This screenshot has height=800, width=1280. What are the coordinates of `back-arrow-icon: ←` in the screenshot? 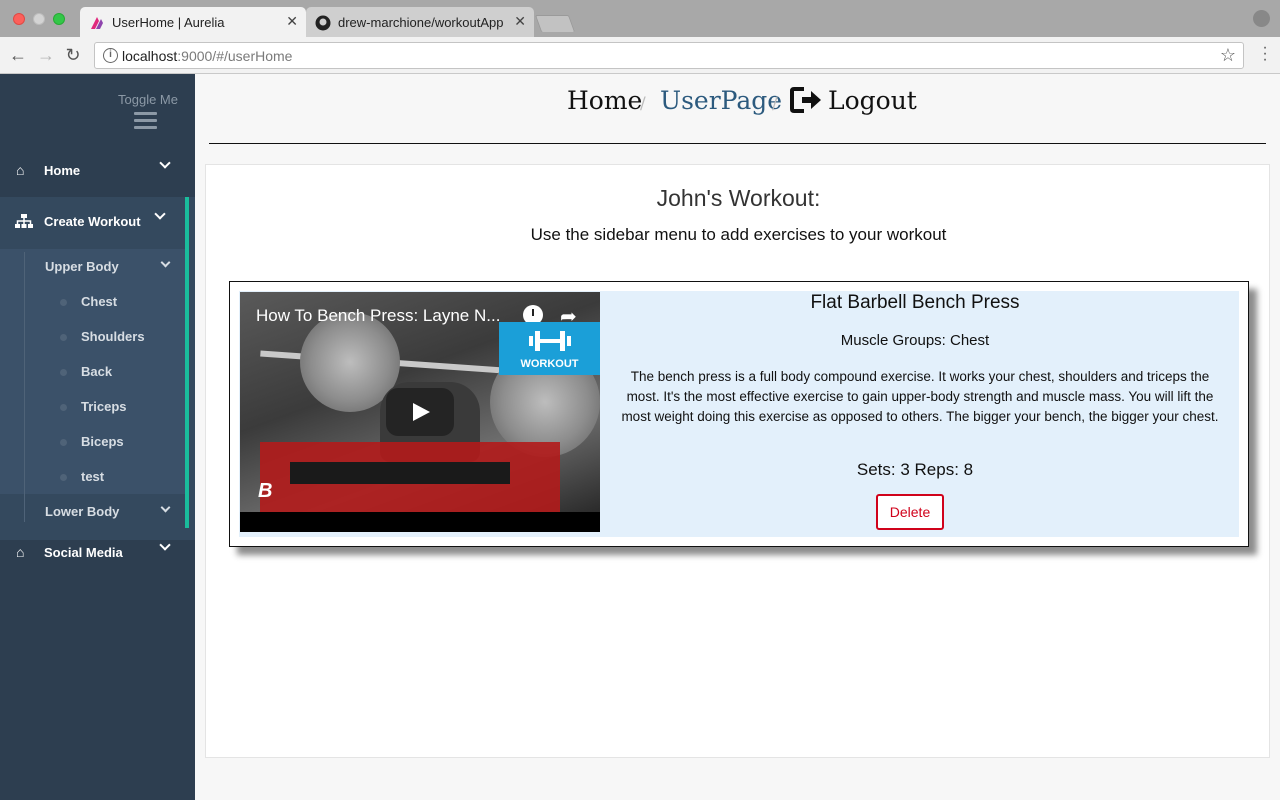 It's located at (18, 55).